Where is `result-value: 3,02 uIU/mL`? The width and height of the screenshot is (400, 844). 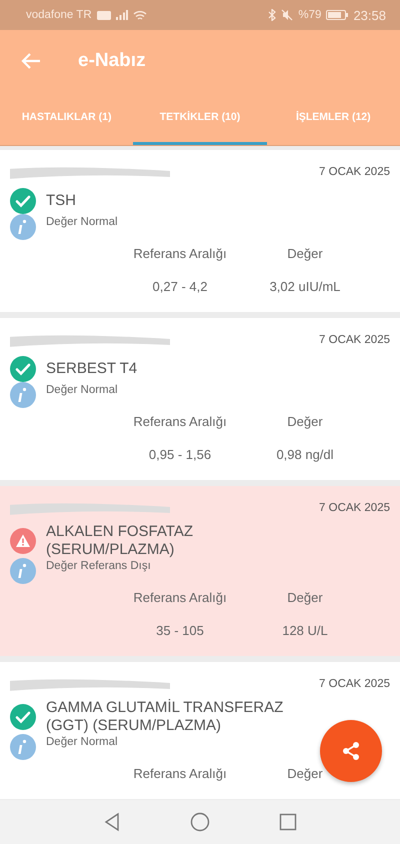
result-value: 3,02 uIU/mL is located at coordinates (305, 287).